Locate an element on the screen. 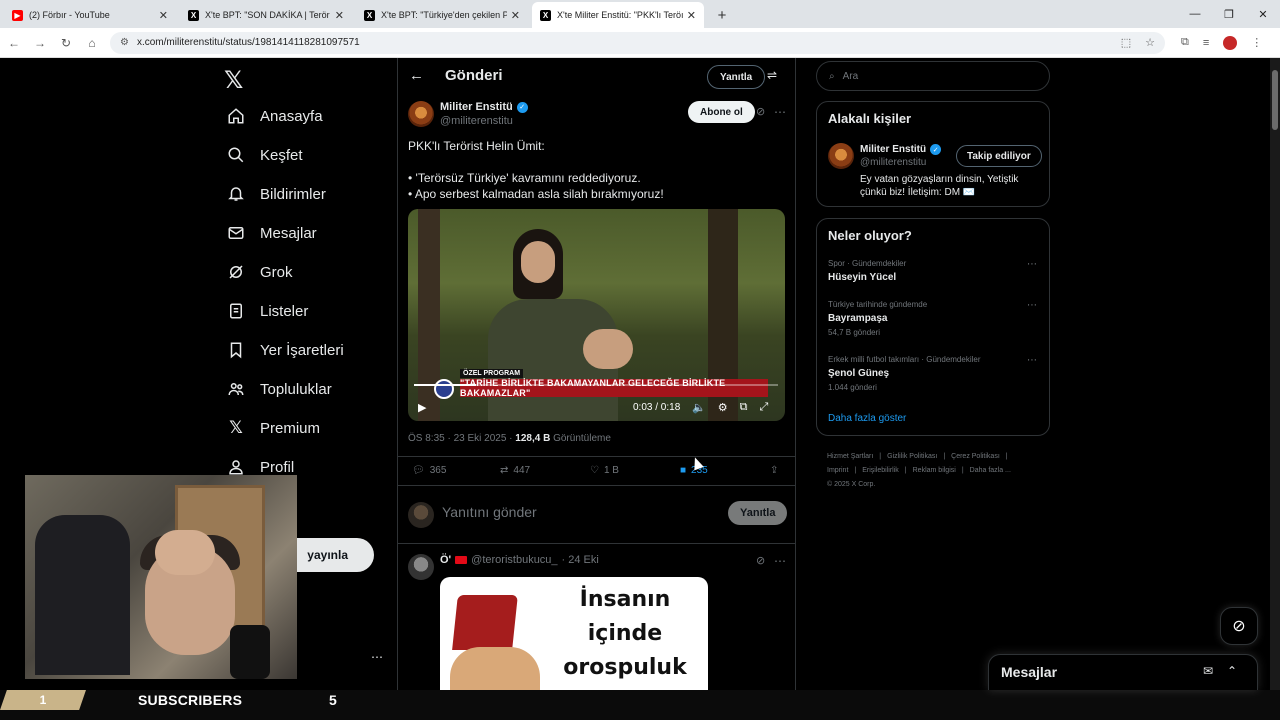 Image resolution: width=1280 pixels, height=720 pixels. nav-item-premium: 𝕏 Premium is located at coordinates (273, 428).